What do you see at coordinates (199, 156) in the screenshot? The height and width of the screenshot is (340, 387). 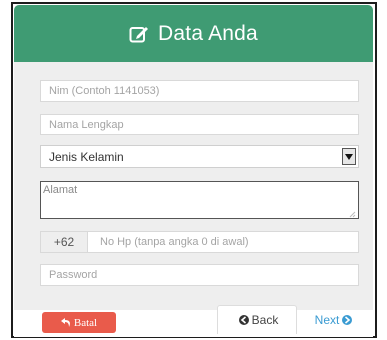 I see `gender-select: Jenis Kelamin` at bounding box center [199, 156].